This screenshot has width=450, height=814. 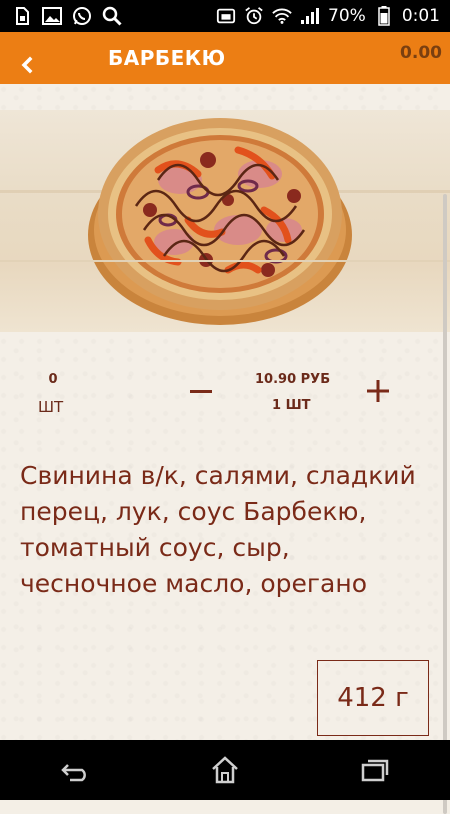 What do you see at coordinates (421, 53) in the screenshot?
I see `cart-total: 0.00` at bounding box center [421, 53].